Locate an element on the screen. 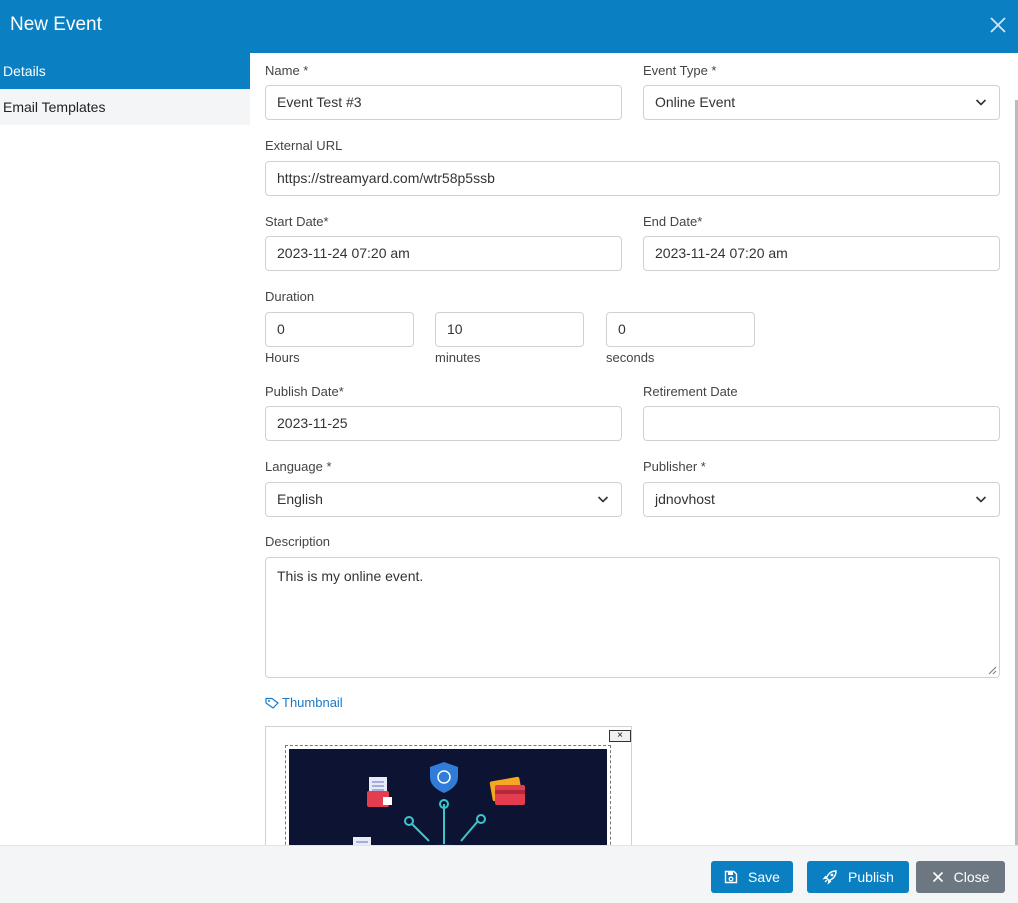 Image resolution: width=1018 pixels, height=903 pixels. publisher-value: jdnovhost is located at coordinates (685, 499).